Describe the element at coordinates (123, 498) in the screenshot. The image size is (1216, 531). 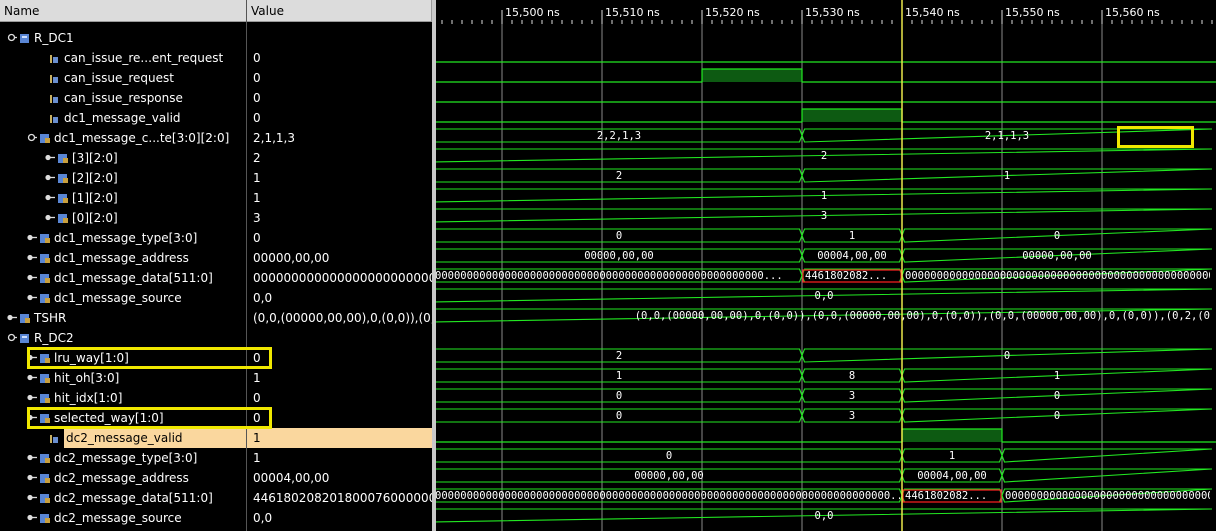
I see `signal-row-dc2-message-data-511-0: dc2_message_data[511:0]` at that location.